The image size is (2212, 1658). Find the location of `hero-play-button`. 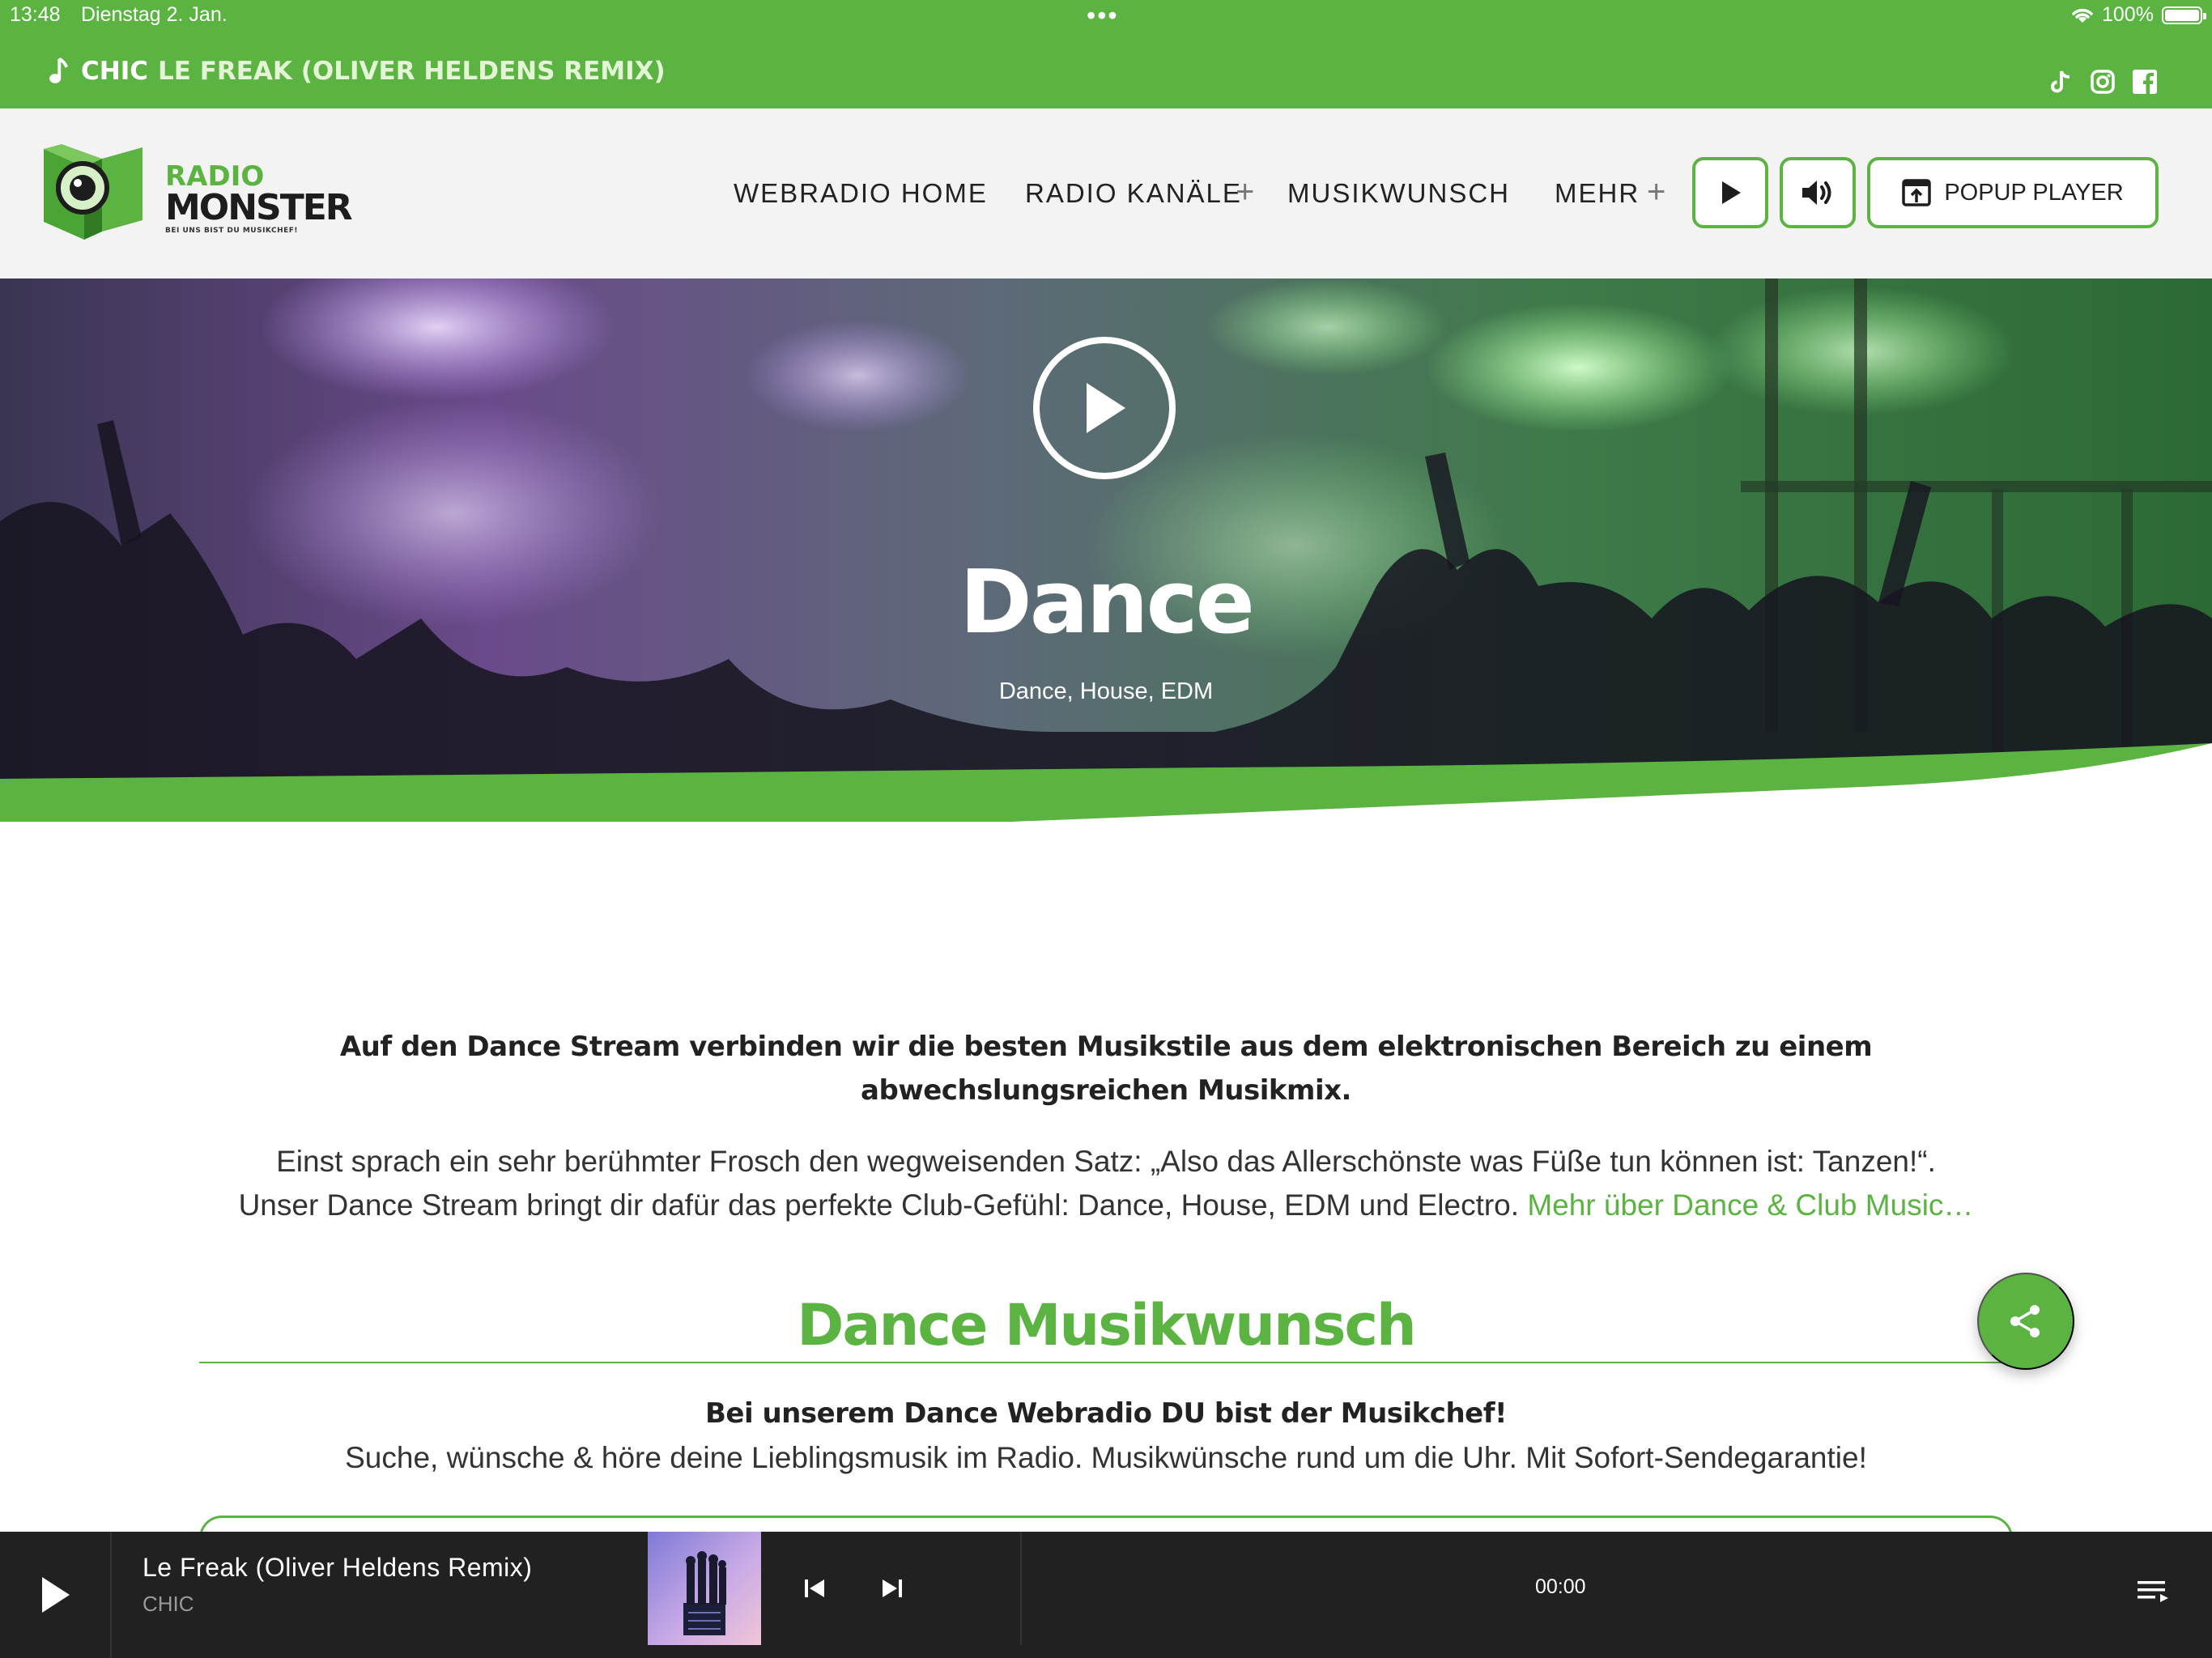

hero-play-button is located at coordinates (1104, 408).